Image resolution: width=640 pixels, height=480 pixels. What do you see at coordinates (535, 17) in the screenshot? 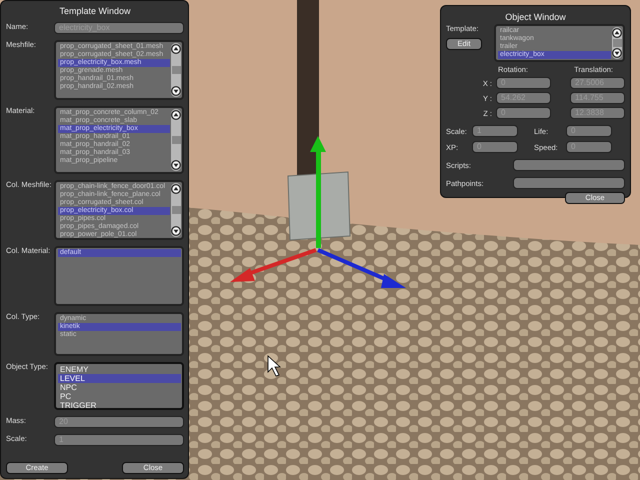
I see `window-title: Object Window` at bounding box center [535, 17].